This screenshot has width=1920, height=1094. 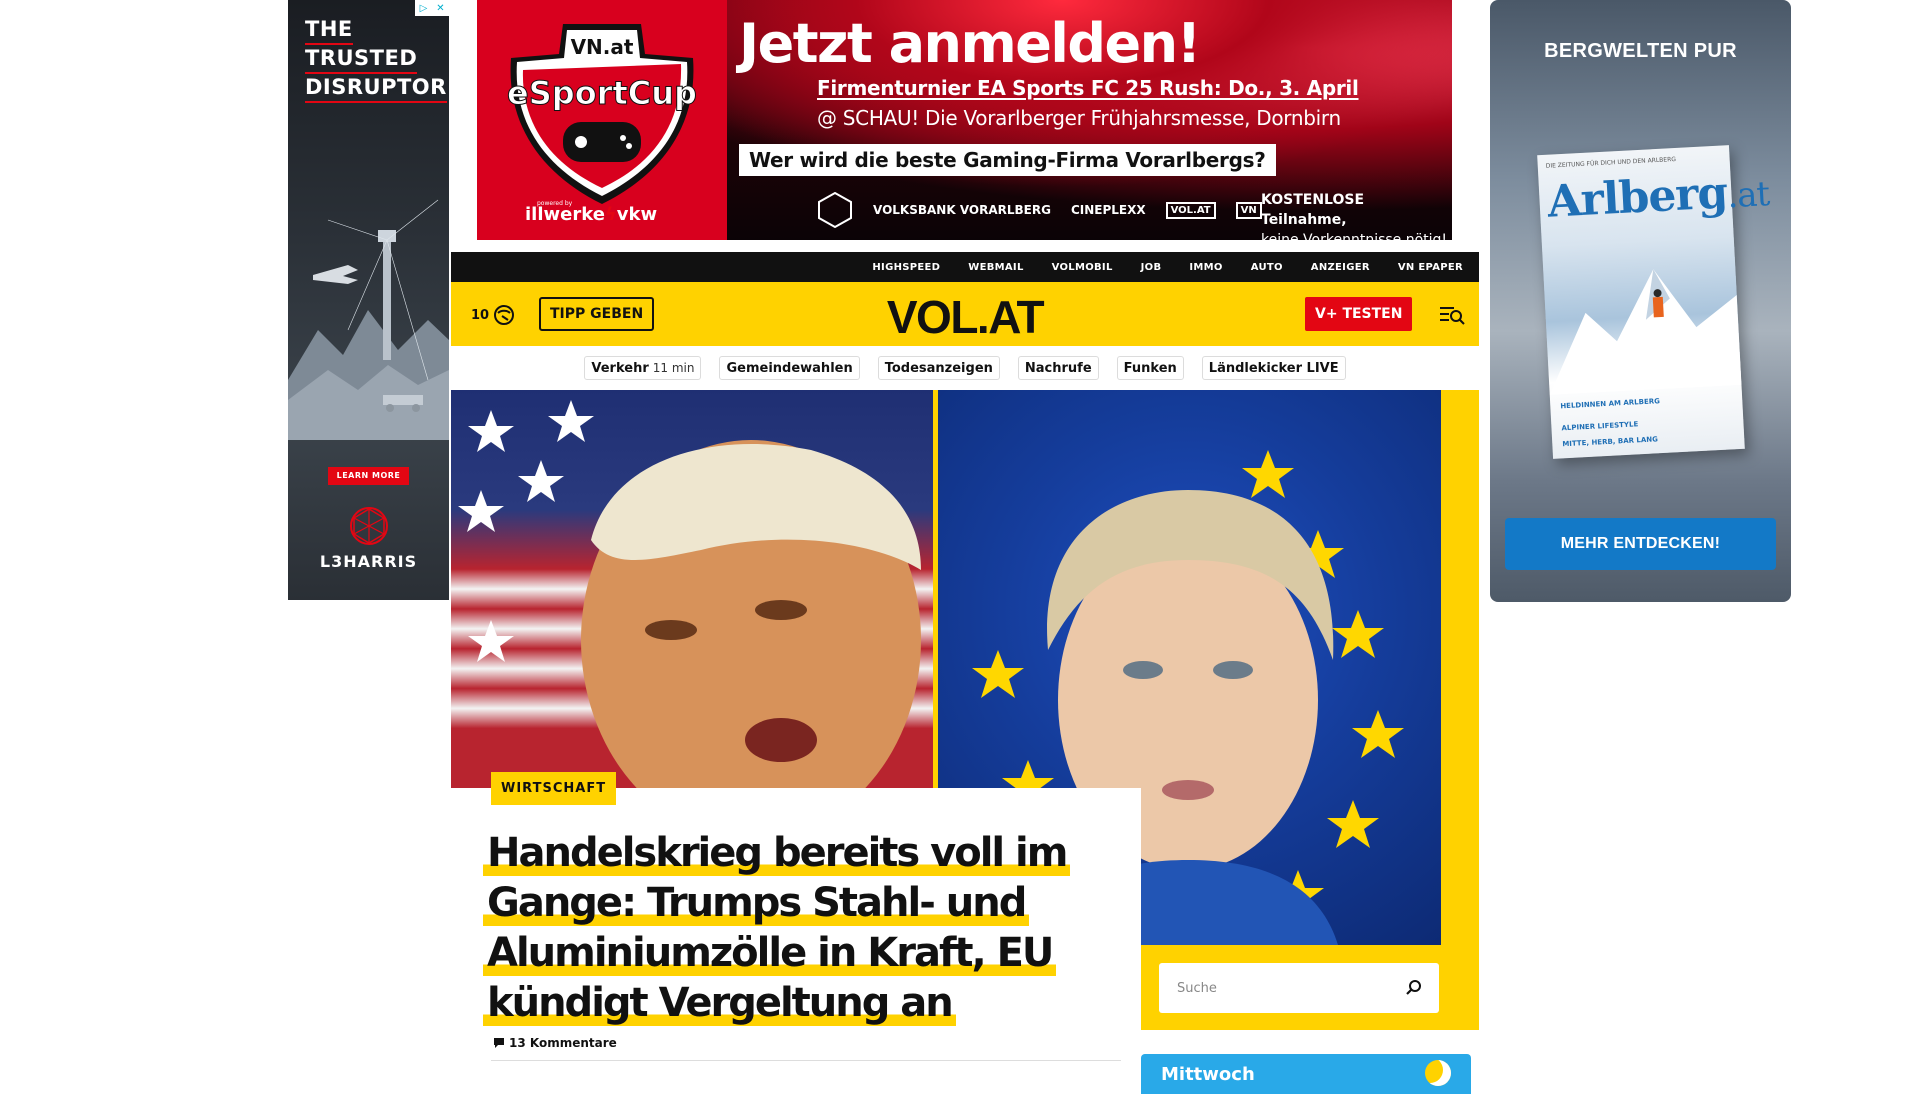 I want to click on v-plus-testen-button: V+ TESTEN, so click(x=1359, y=314).